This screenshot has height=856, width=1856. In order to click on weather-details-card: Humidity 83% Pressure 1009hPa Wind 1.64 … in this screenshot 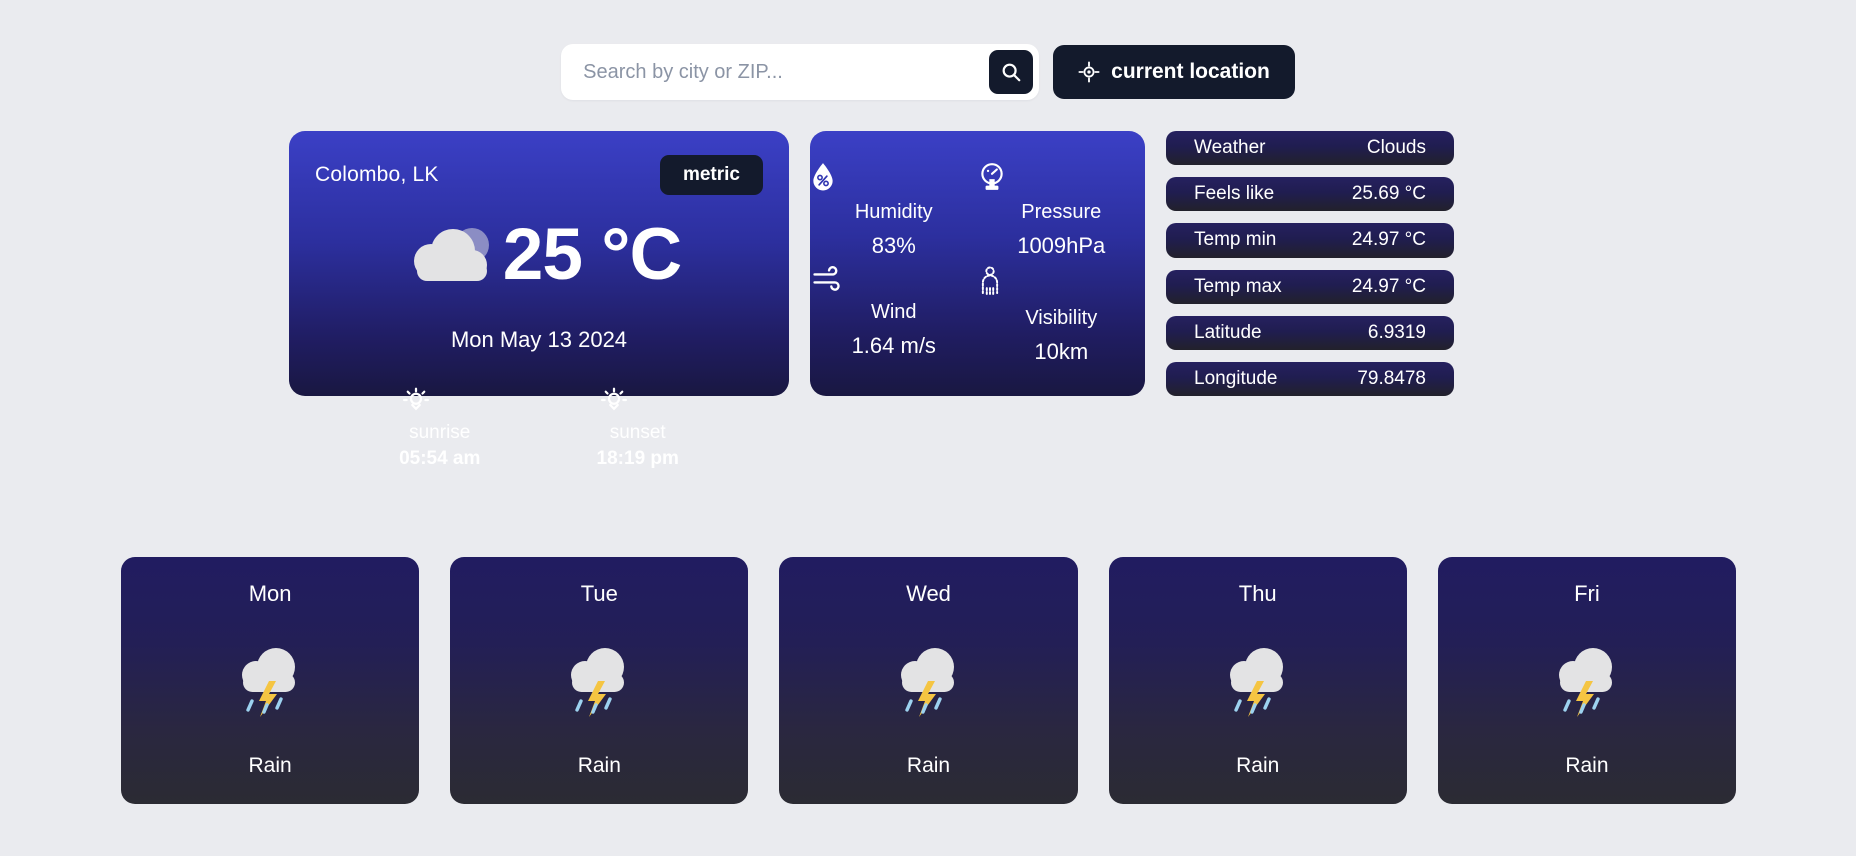, I will do `click(977, 263)`.